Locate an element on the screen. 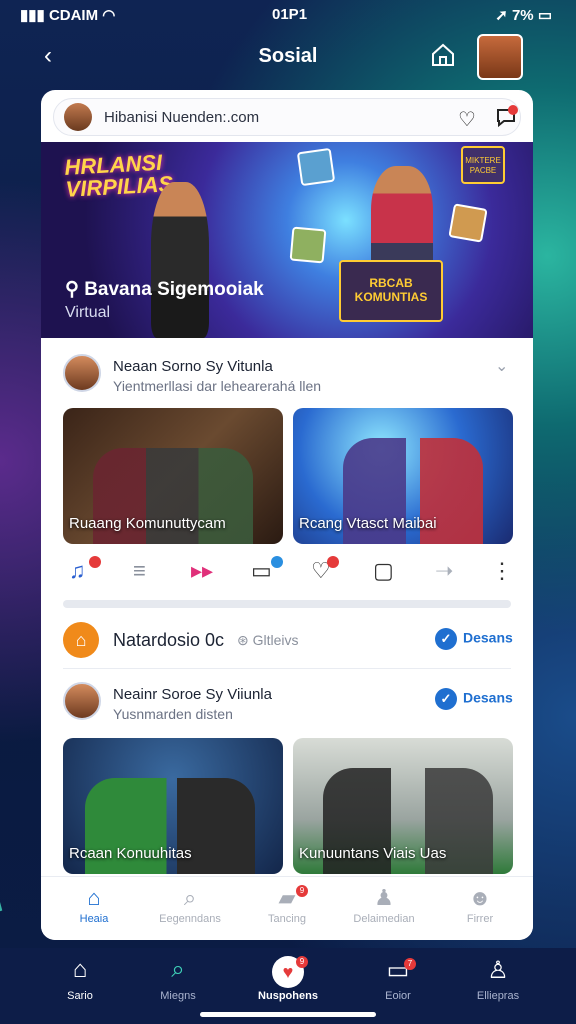 The image size is (576, 1024). hero-location-text: Bavana Sigemooiak is located at coordinates (174, 289).